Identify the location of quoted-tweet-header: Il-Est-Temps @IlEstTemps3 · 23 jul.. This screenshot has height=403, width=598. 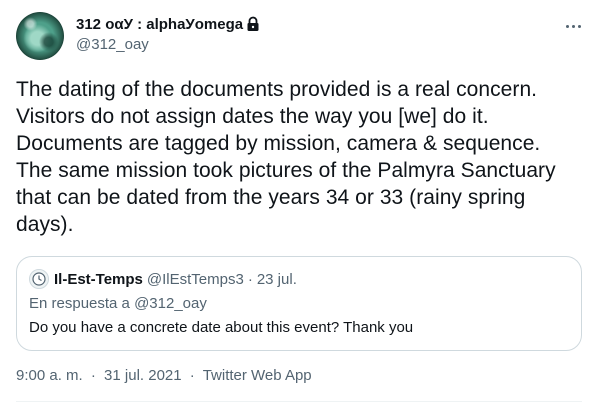
(163, 279).